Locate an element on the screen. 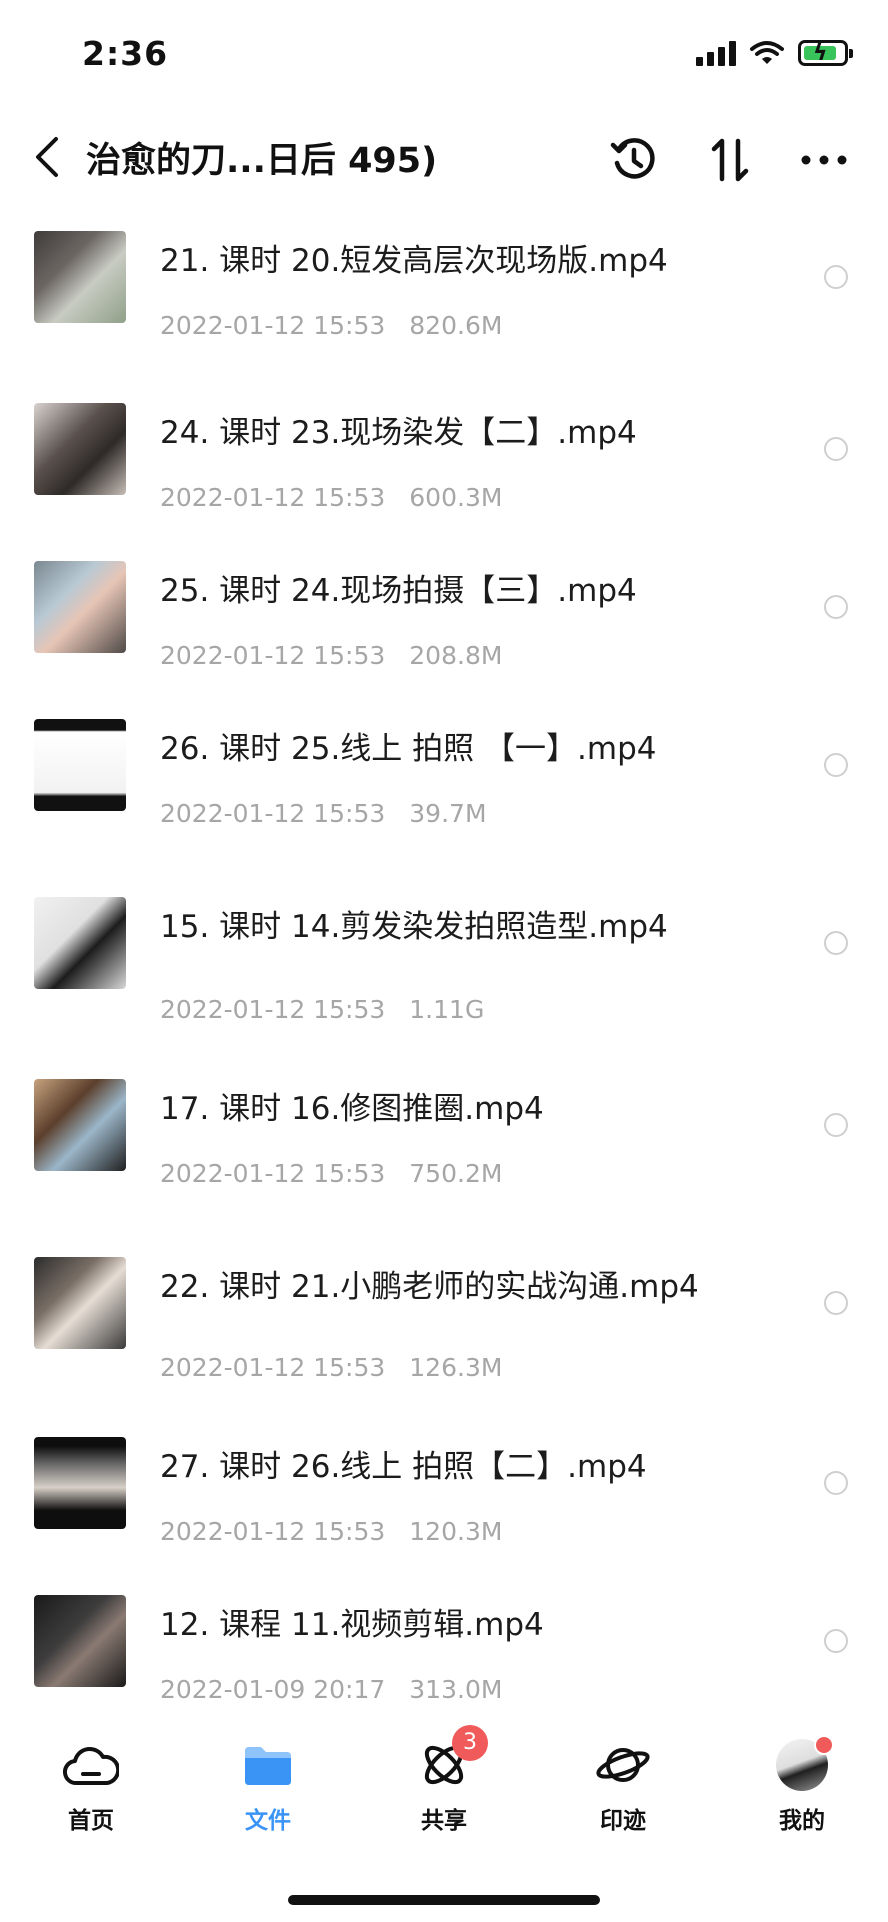 The image size is (888, 1922). file-size: 126.3M is located at coordinates (456, 1367).